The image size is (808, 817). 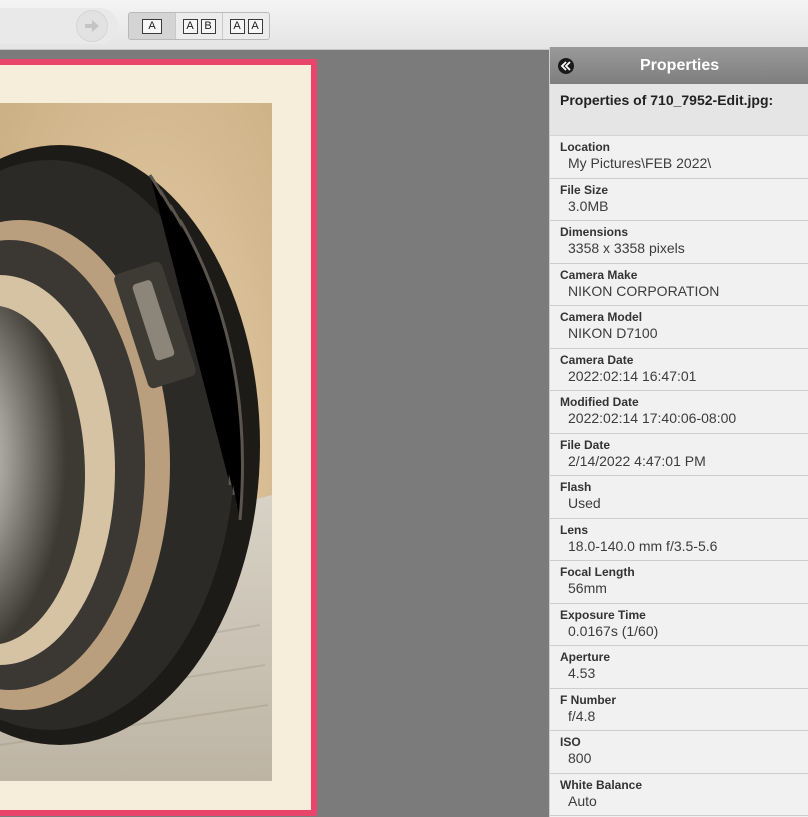 I want to click on view-compare-ab-button: A B, so click(x=199, y=26).